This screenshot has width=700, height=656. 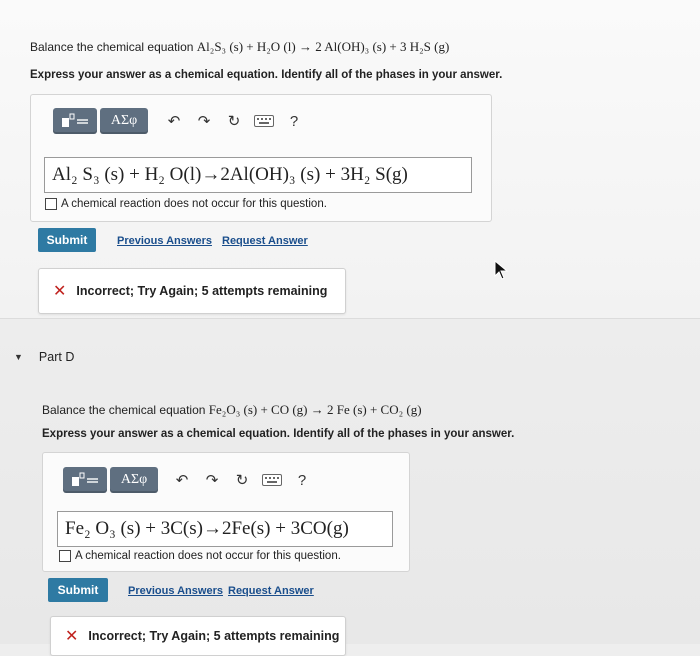 I want to click on part-d-request-answer-link: Request Answer, so click(x=271, y=591).